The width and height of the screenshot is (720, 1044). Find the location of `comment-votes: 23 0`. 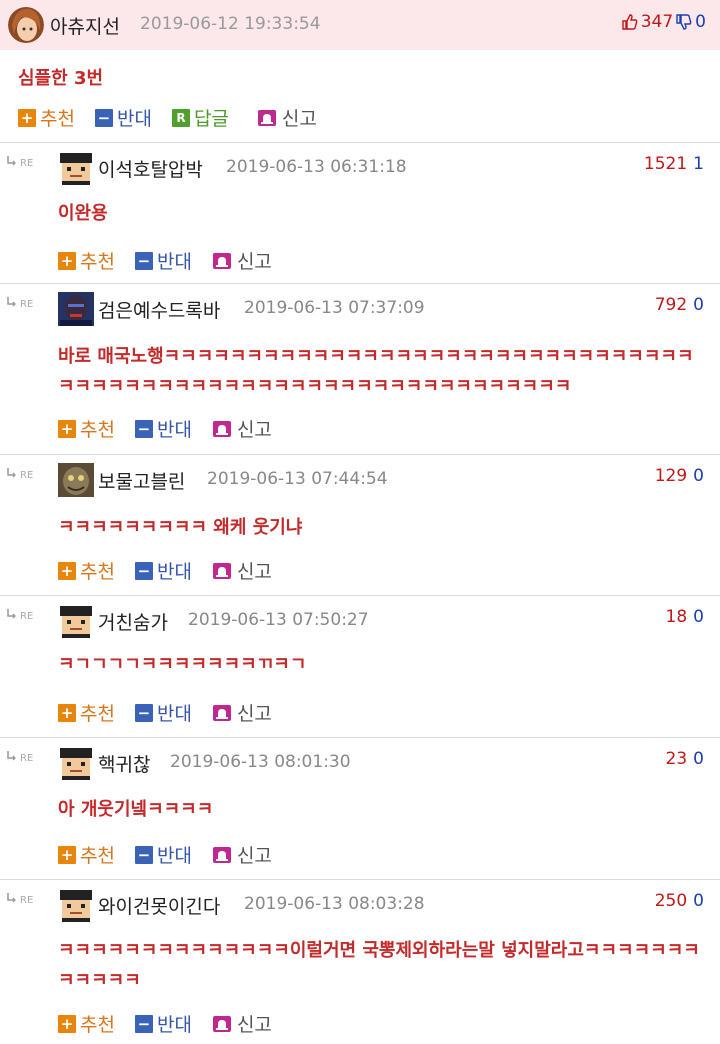

comment-votes: 23 0 is located at coordinates (685, 759).